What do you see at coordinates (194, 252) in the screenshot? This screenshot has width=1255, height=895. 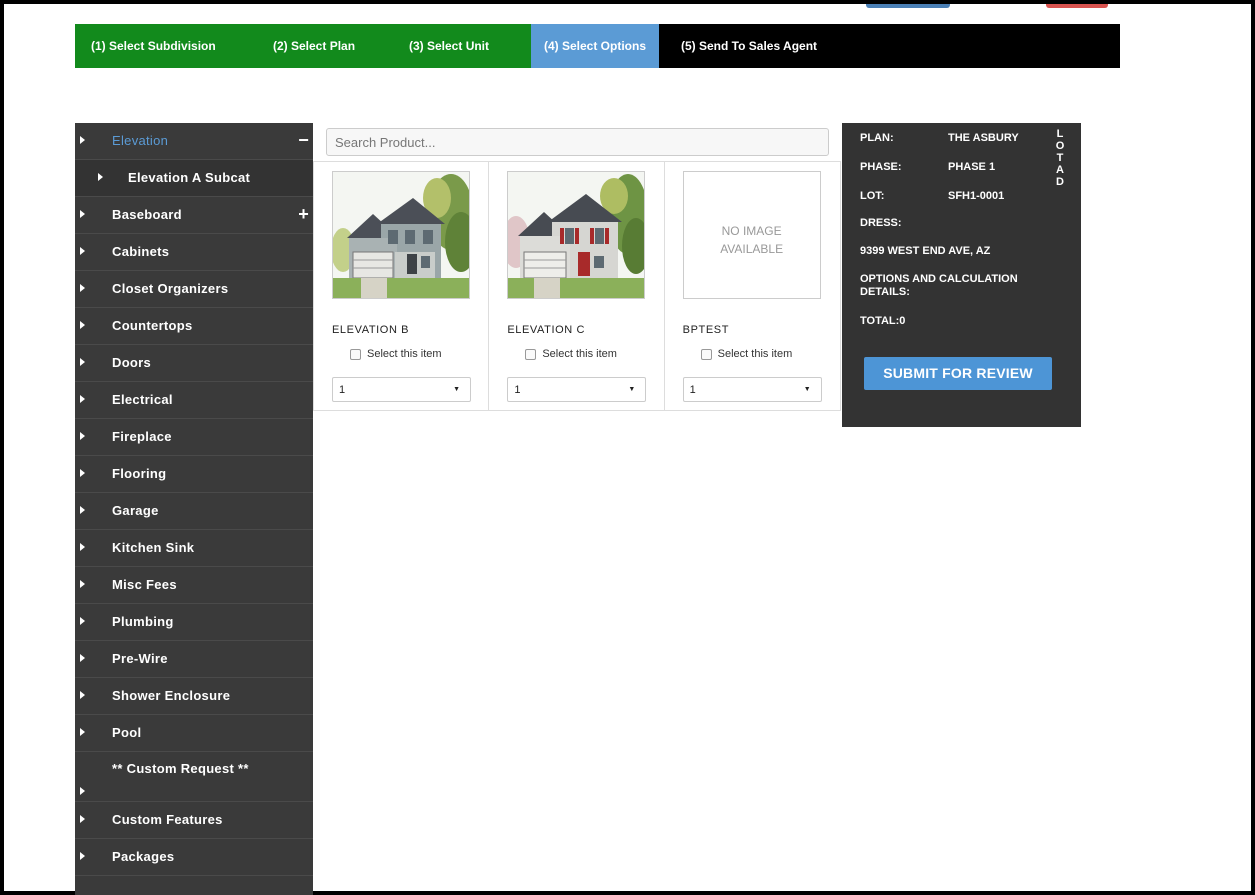 I see `sidebar-item-cabinets: Cabinets` at bounding box center [194, 252].